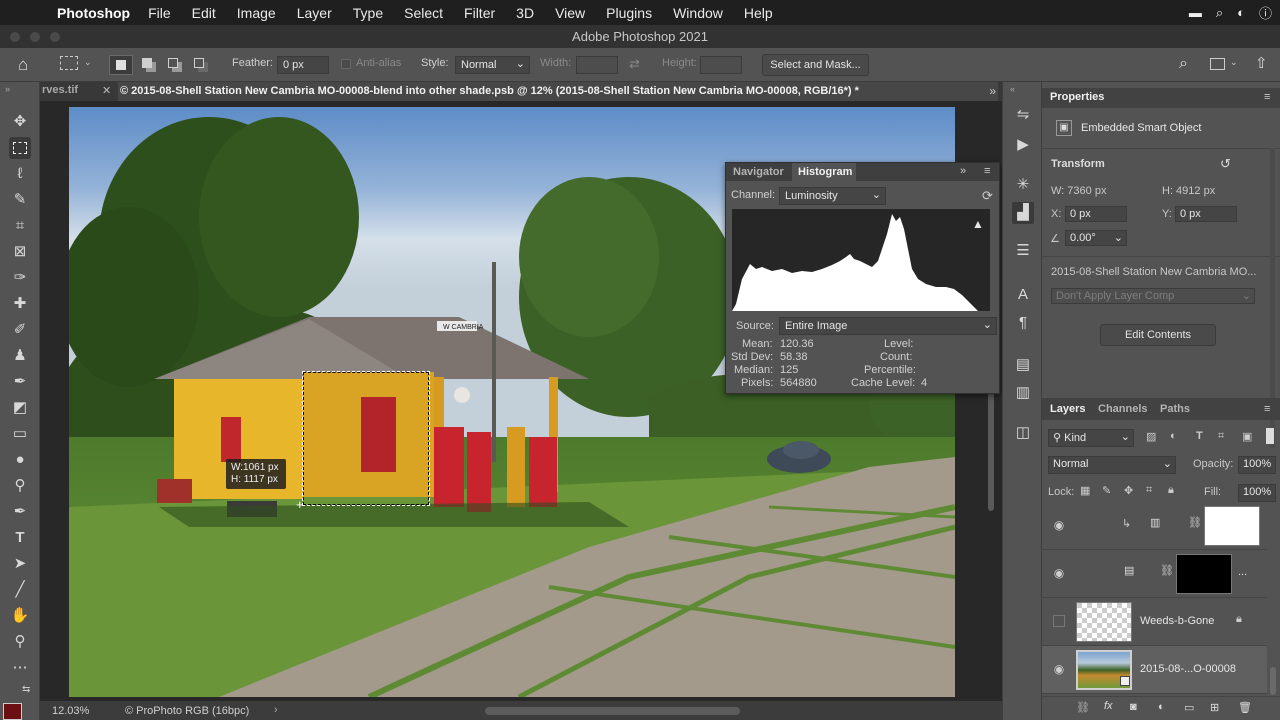  What do you see at coordinates (1265, 12) in the screenshot?
I see `info-icon: ⓘ` at bounding box center [1265, 12].